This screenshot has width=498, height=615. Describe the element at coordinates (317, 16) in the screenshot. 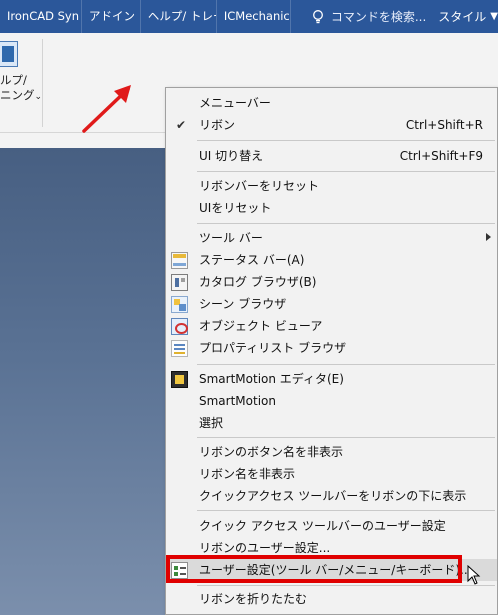

I see `lightbulb-icon` at that location.